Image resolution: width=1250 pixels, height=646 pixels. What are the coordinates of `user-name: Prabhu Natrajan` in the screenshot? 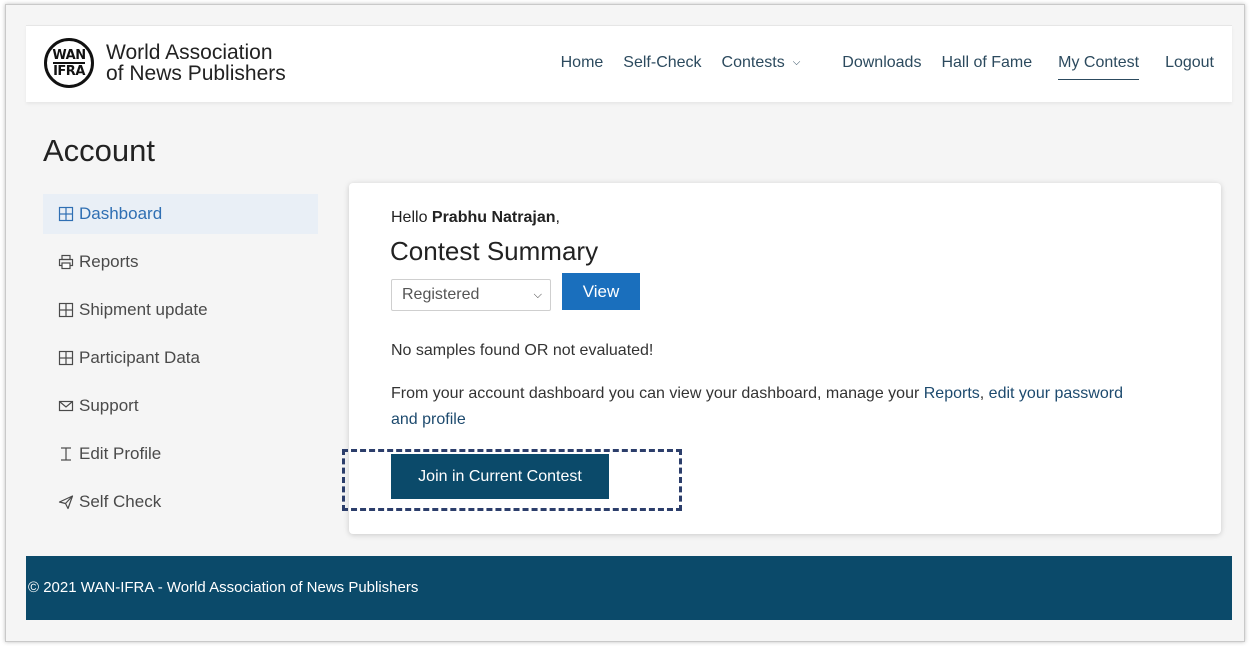 It's located at (493, 217).